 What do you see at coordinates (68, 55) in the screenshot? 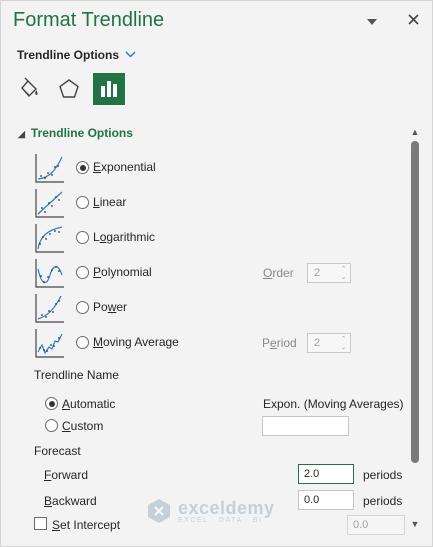
I see `trendline-options-menu-label: Trendline Options` at bounding box center [68, 55].